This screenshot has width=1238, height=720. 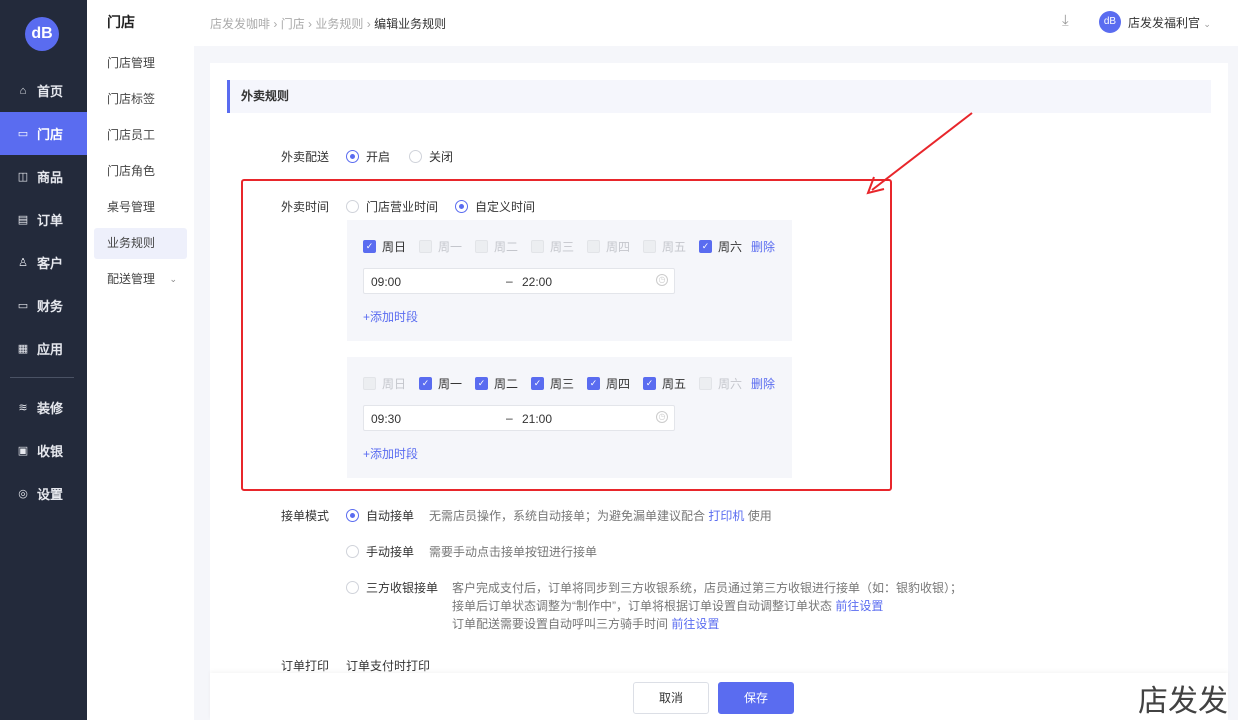 I want to click on submenu-item: 桌号管理, so click(x=140, y=207).